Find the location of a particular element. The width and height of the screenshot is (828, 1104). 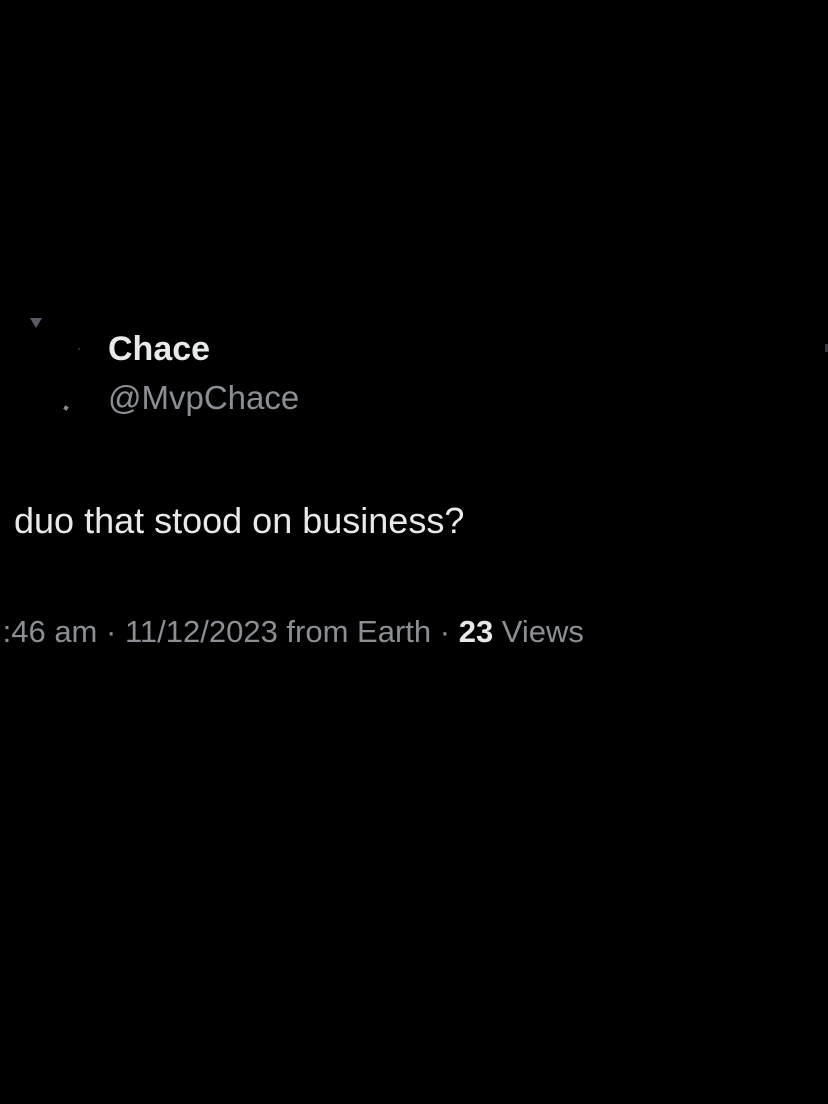

views-label: Views is located at coordinates (538, 631).